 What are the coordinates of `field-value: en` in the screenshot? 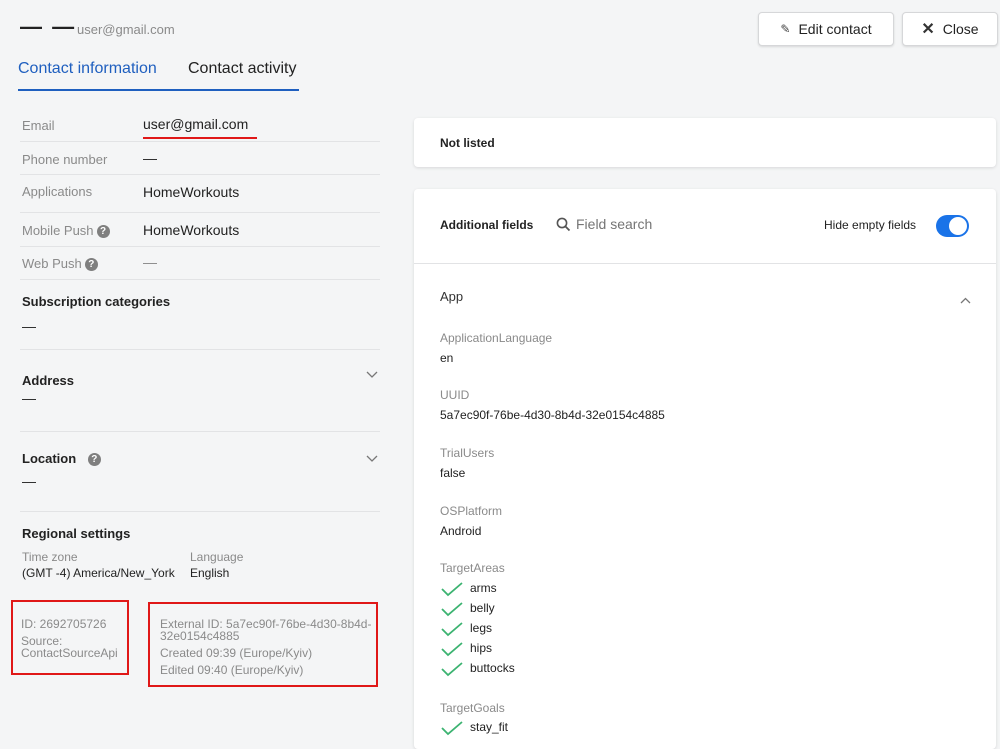 It's located at (447, 358).